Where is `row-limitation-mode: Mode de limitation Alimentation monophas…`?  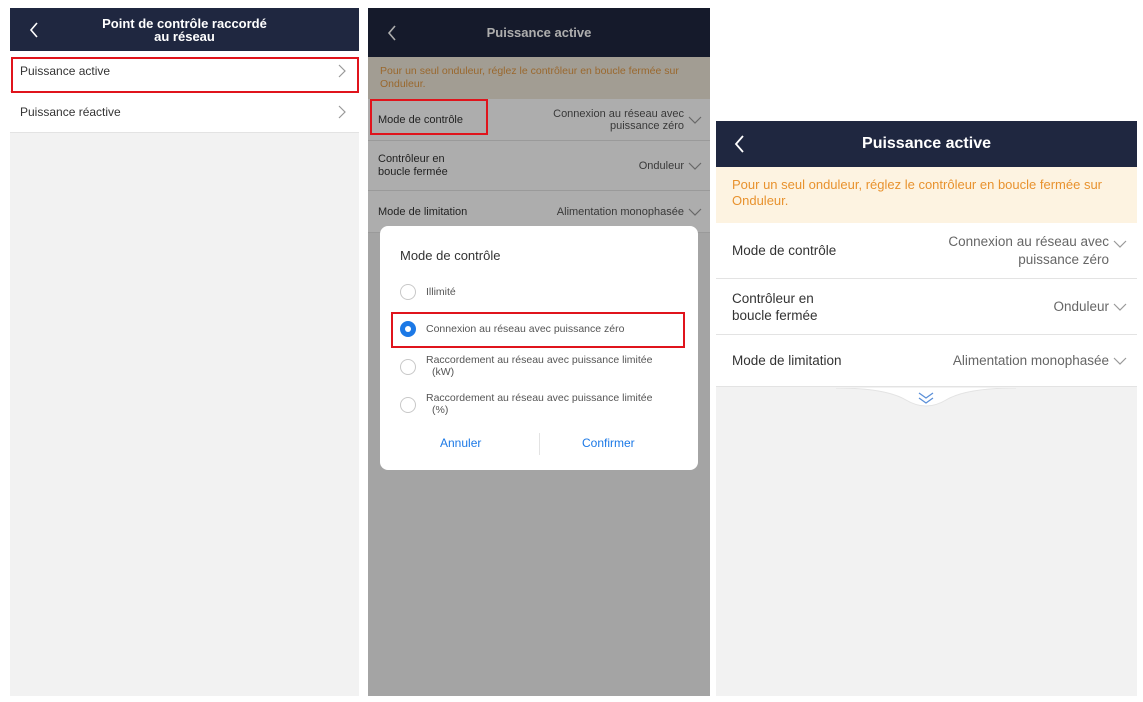
row-limitation-mode: Mode de limitation Alimentation monophas… is located at coordinates (926, 361).